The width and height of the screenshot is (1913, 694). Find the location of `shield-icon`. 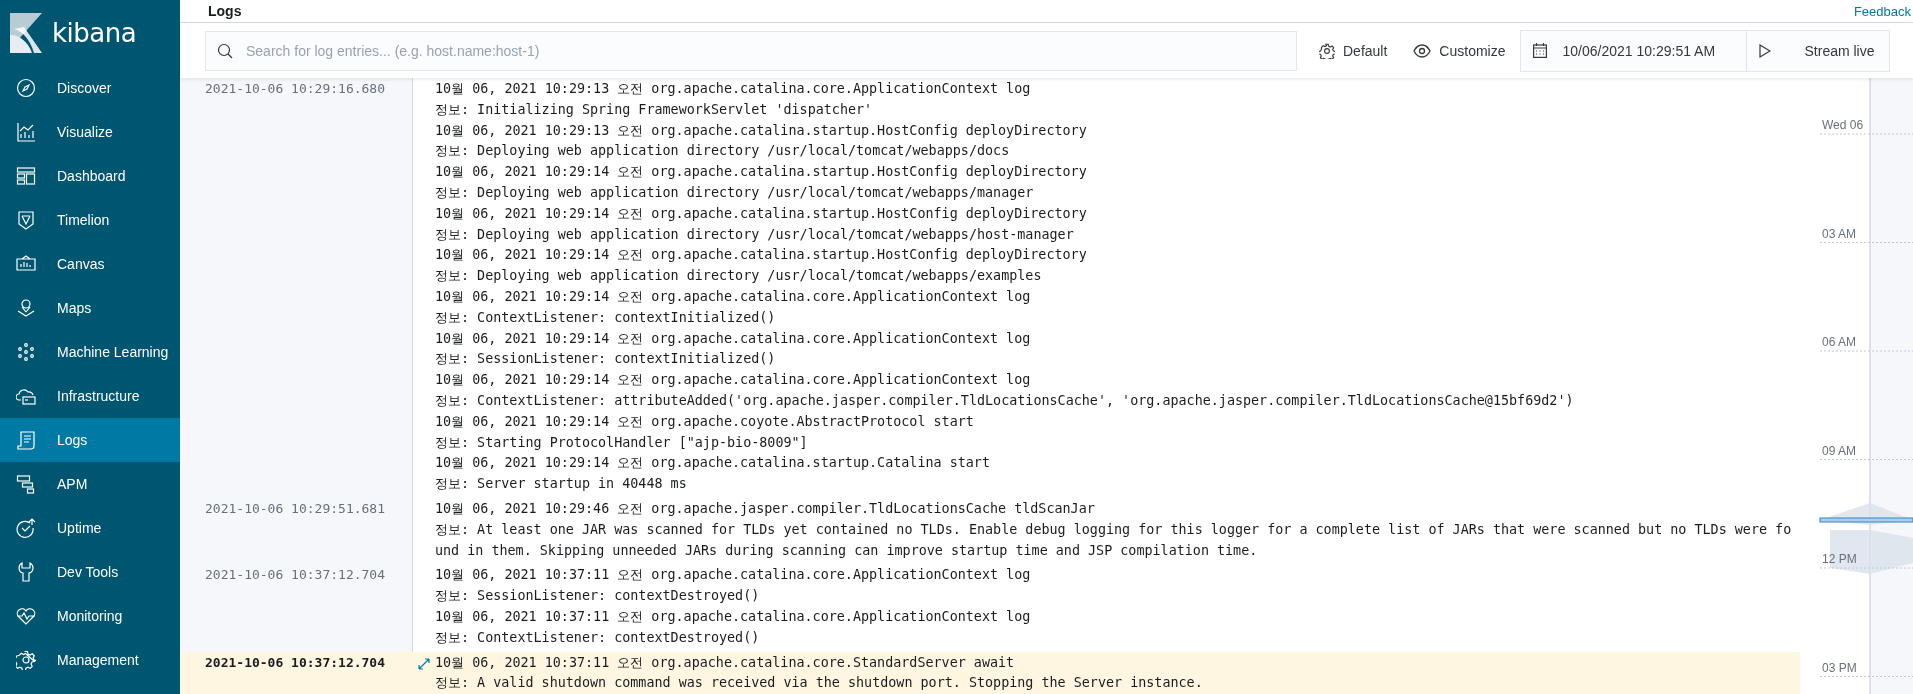

shield-icon is located at coordinates (26, 220).